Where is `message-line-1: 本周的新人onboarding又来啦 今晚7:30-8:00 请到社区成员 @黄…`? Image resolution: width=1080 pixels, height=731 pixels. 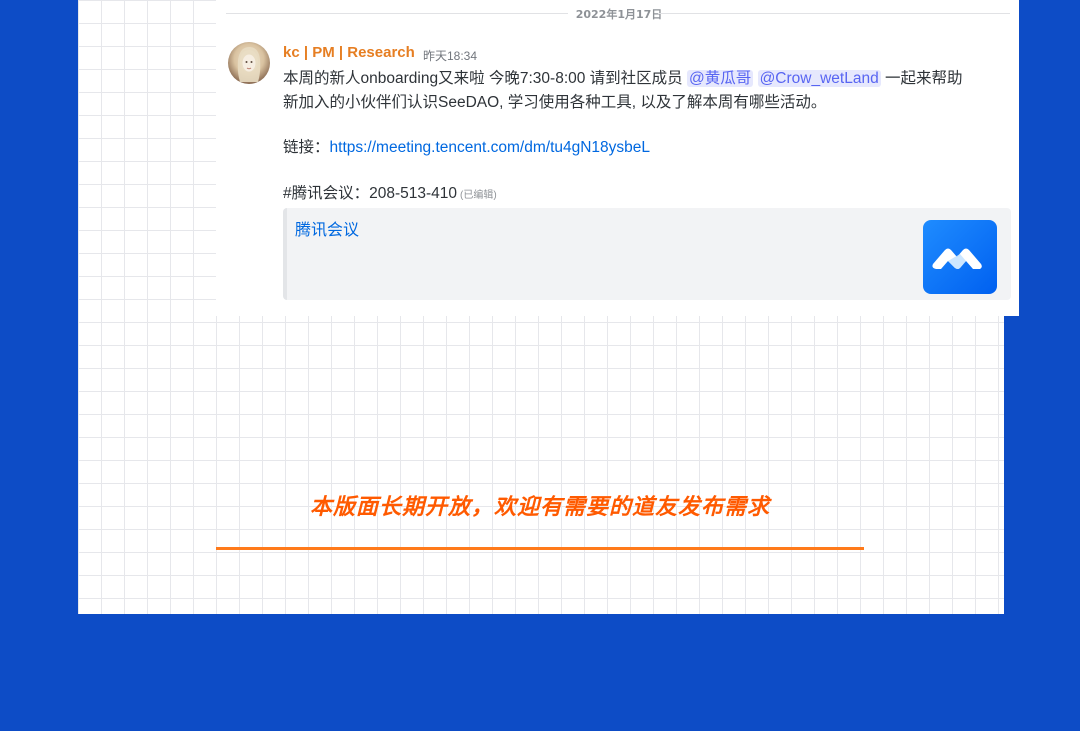 message-line-1: 本周的新人onboarding又来啦 今晚7:30-8:00 请到社区成员 @黄… is located at coordinates (623, 77).